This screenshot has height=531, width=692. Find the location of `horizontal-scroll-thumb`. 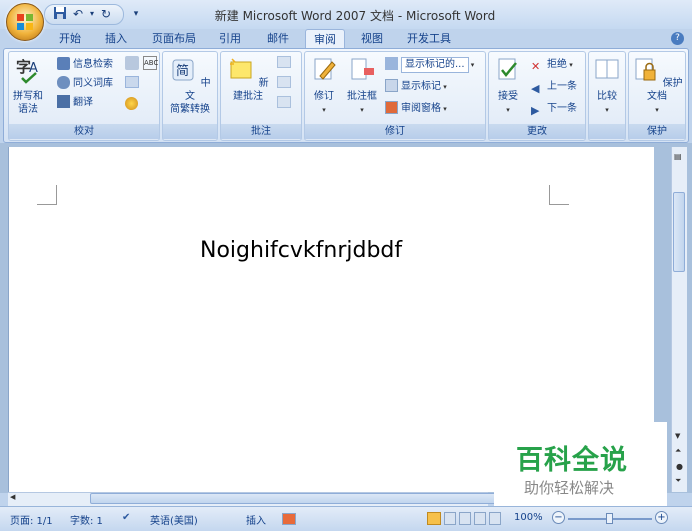

horizontal-scroll-thumb is located at coordinates (300, 498).